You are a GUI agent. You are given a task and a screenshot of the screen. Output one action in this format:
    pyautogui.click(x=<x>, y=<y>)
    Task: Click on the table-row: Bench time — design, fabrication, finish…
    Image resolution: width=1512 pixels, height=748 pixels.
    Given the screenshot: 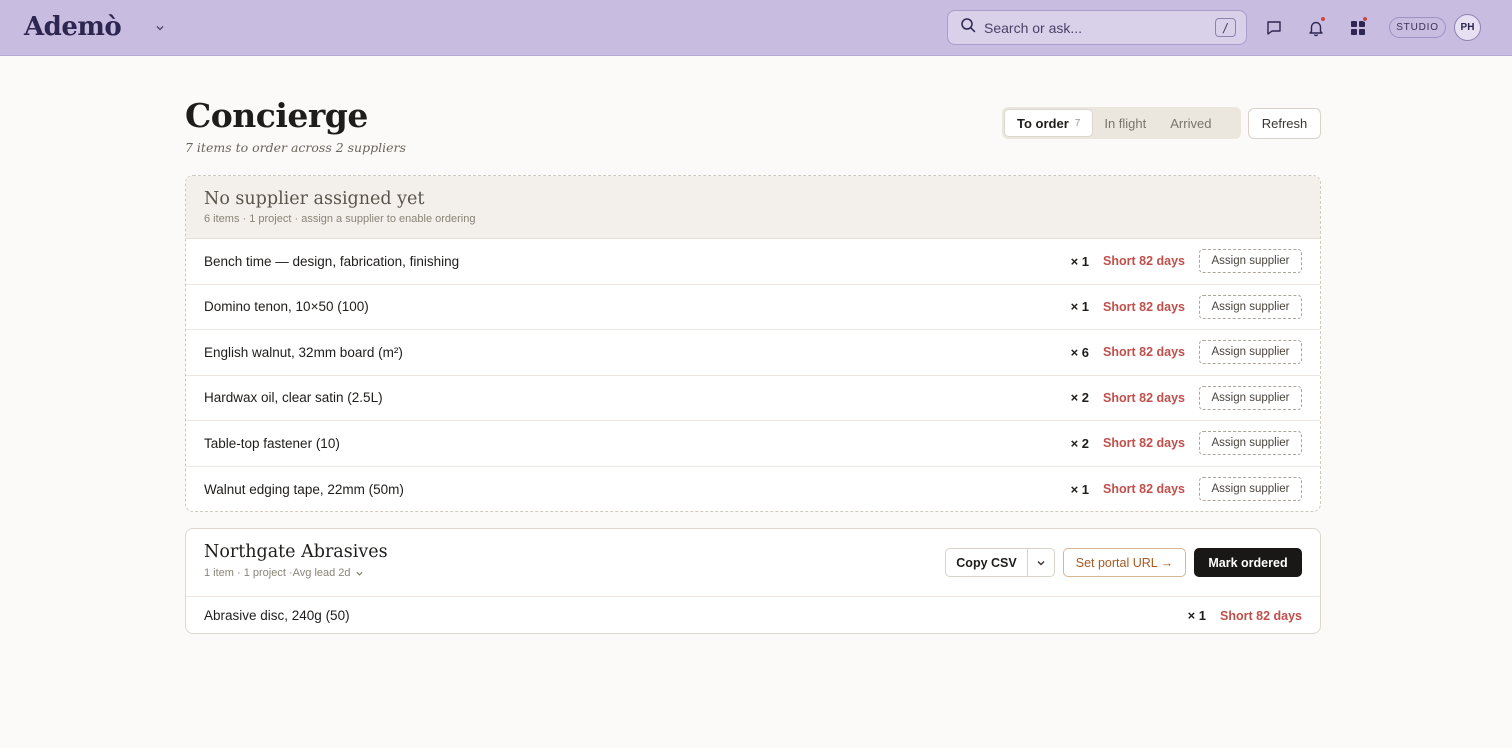 What is the action you would take?
    pyautogui.click(x=753, y=262)
    